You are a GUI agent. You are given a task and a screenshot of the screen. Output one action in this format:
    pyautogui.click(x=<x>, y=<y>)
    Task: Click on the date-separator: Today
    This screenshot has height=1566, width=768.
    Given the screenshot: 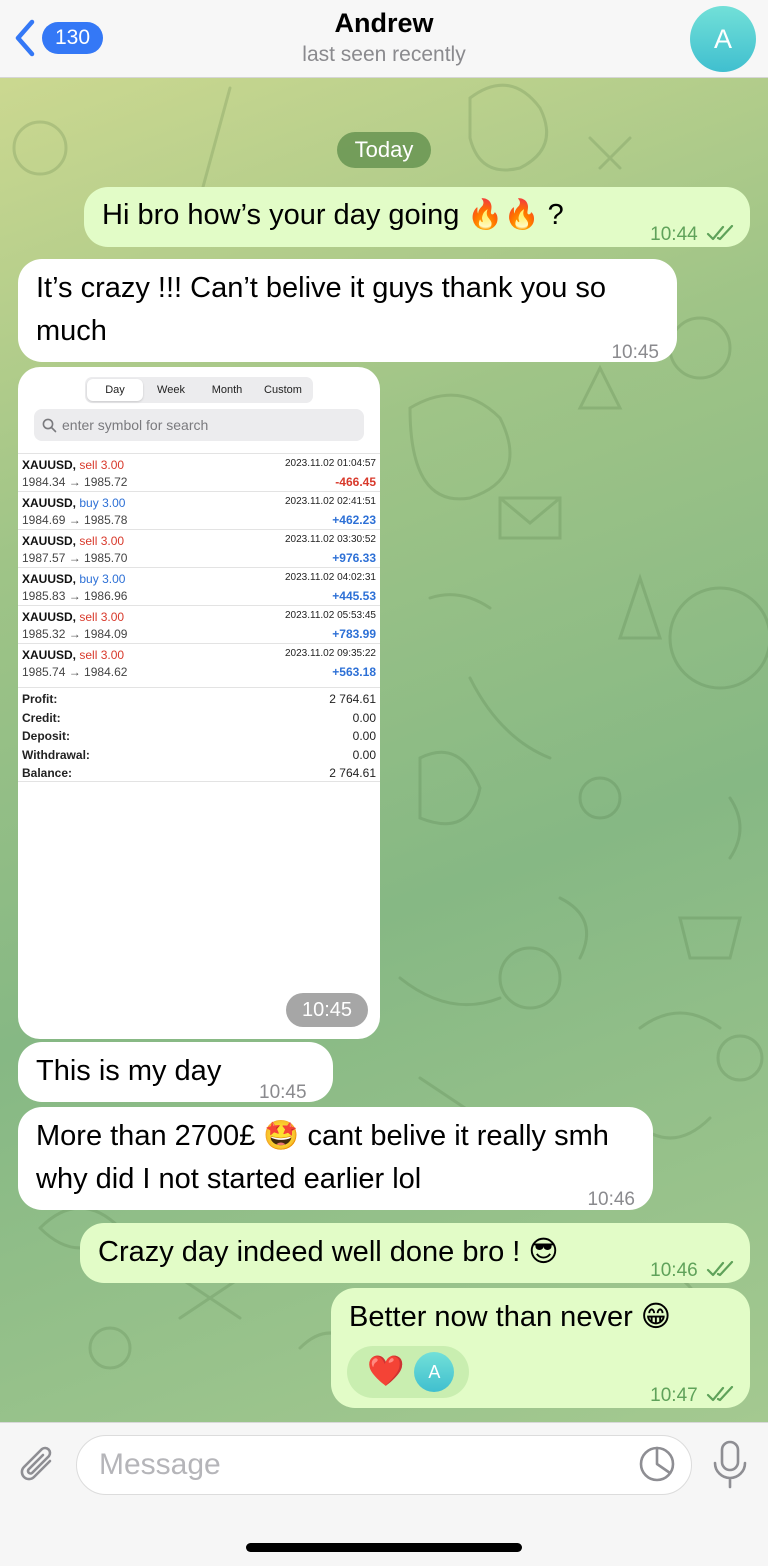 What is the action you would take?
    pyautogui.click(x=384, y=150)
    